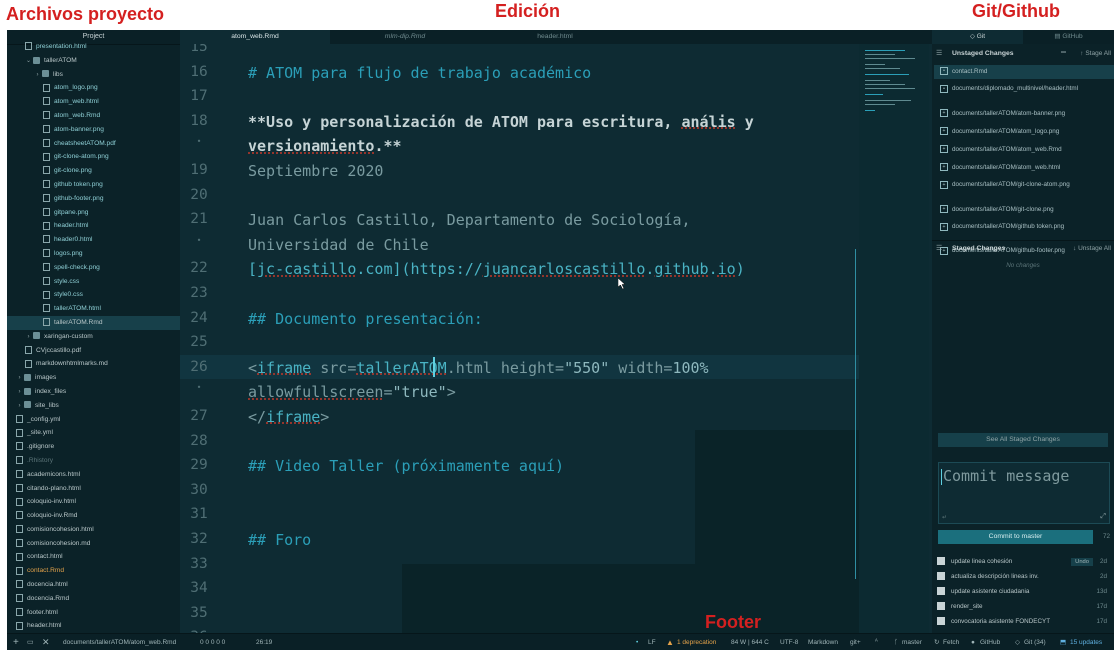  Describe the element at coordinates (199, 240) in the screenshot. I see `line-number: •` at that location.